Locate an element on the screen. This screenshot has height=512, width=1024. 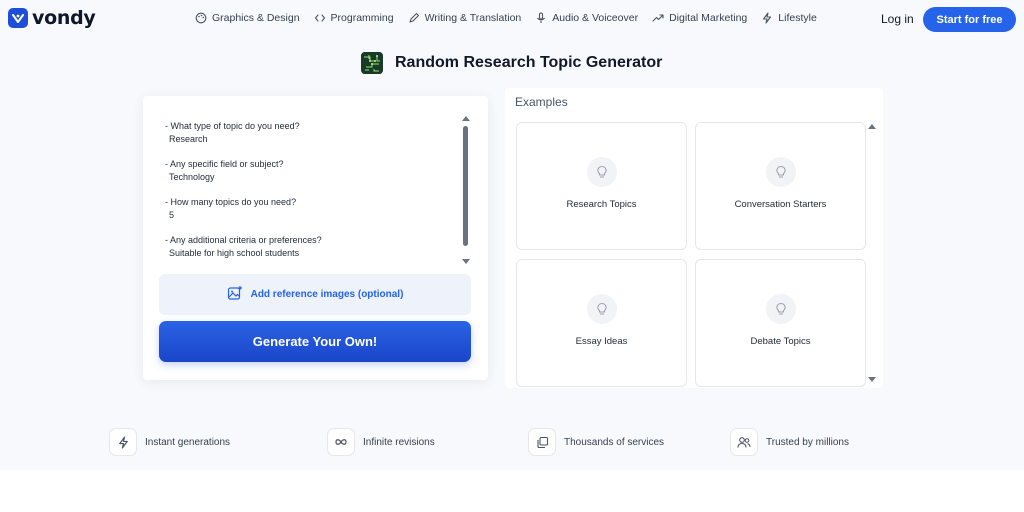
feature-label: Instant generations is located at coordinates (188, 442).